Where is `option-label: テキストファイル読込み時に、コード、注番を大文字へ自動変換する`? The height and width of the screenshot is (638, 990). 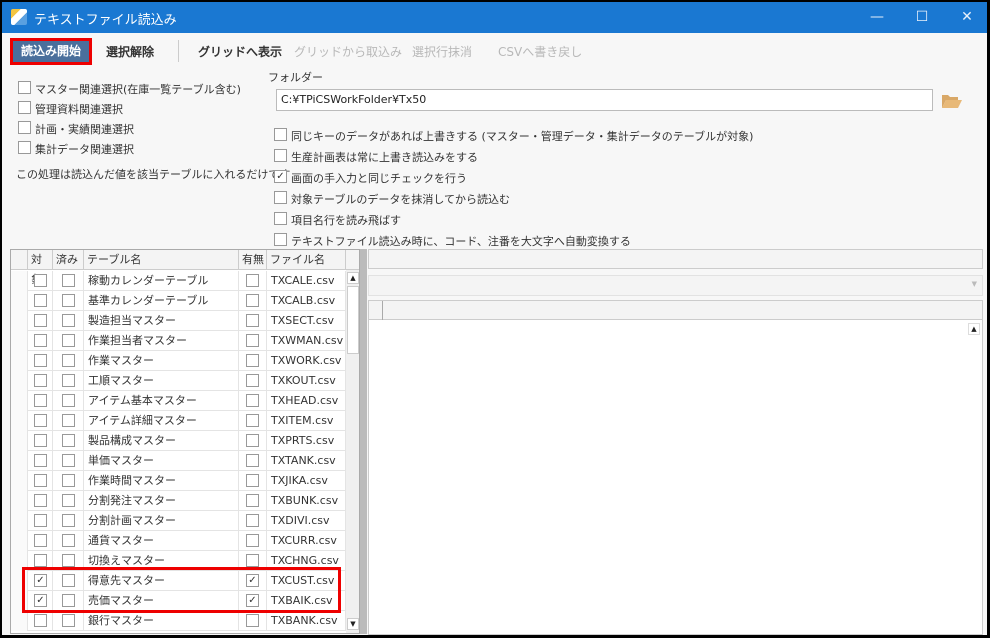 option-label: テキストファイル読込み時に、コード、注番を大文字へ自動変換する is located at coordinates (461, 241).